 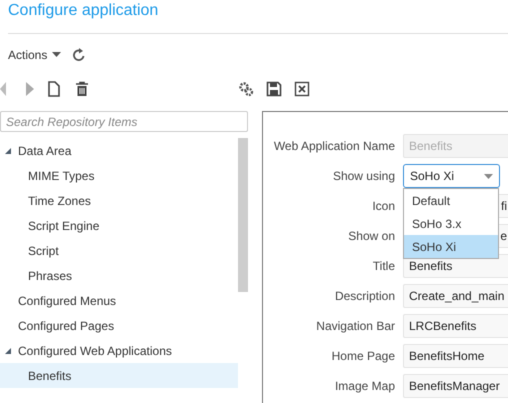 What do you see at coordinates (274, 89) in the screenshot?
I see `save-icon` at bounding box center [274, 89].